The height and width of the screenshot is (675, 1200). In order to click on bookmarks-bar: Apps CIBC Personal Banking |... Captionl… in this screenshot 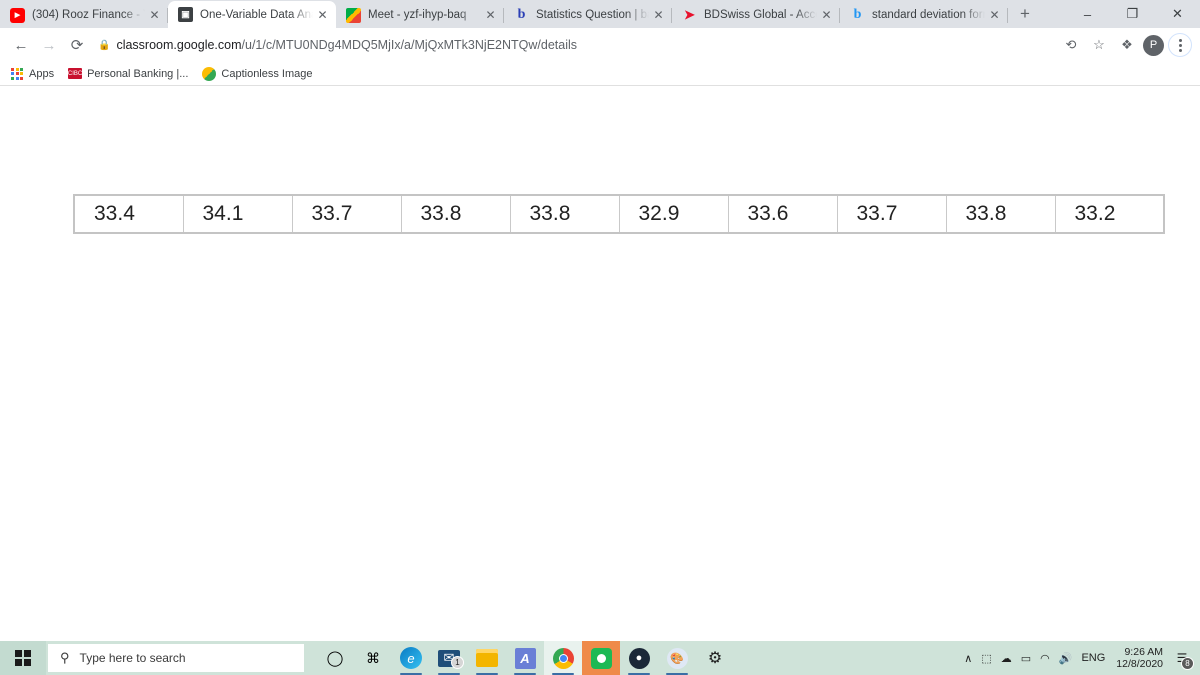, I will do `click(600, 74)`.